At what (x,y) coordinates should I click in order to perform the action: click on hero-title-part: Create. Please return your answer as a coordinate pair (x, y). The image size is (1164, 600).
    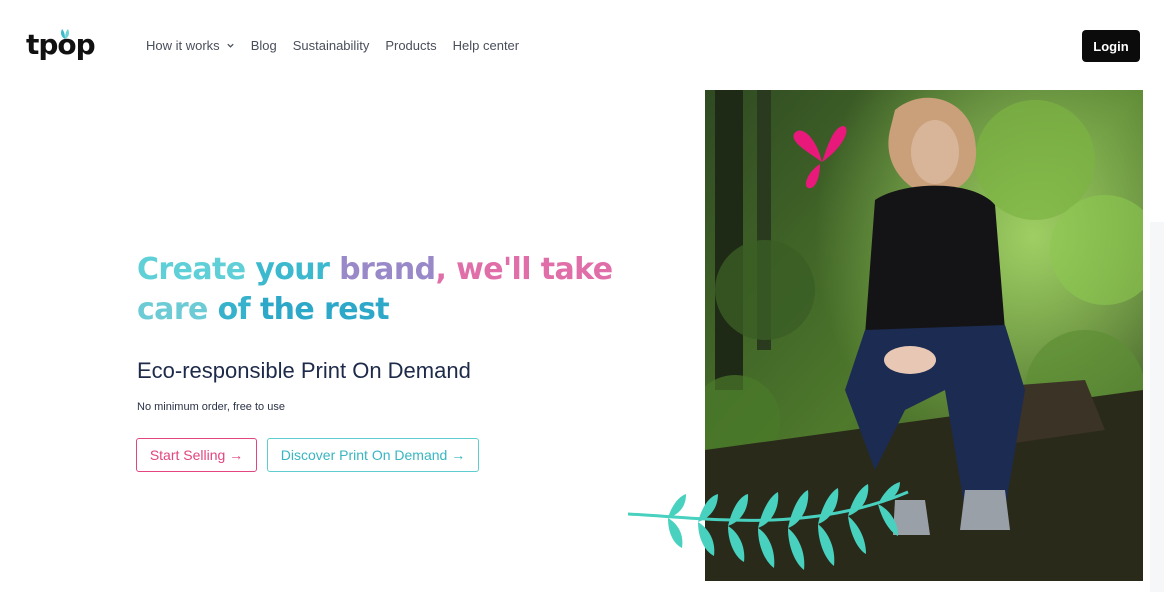
    Looking at the image, I should click on (196, 269).